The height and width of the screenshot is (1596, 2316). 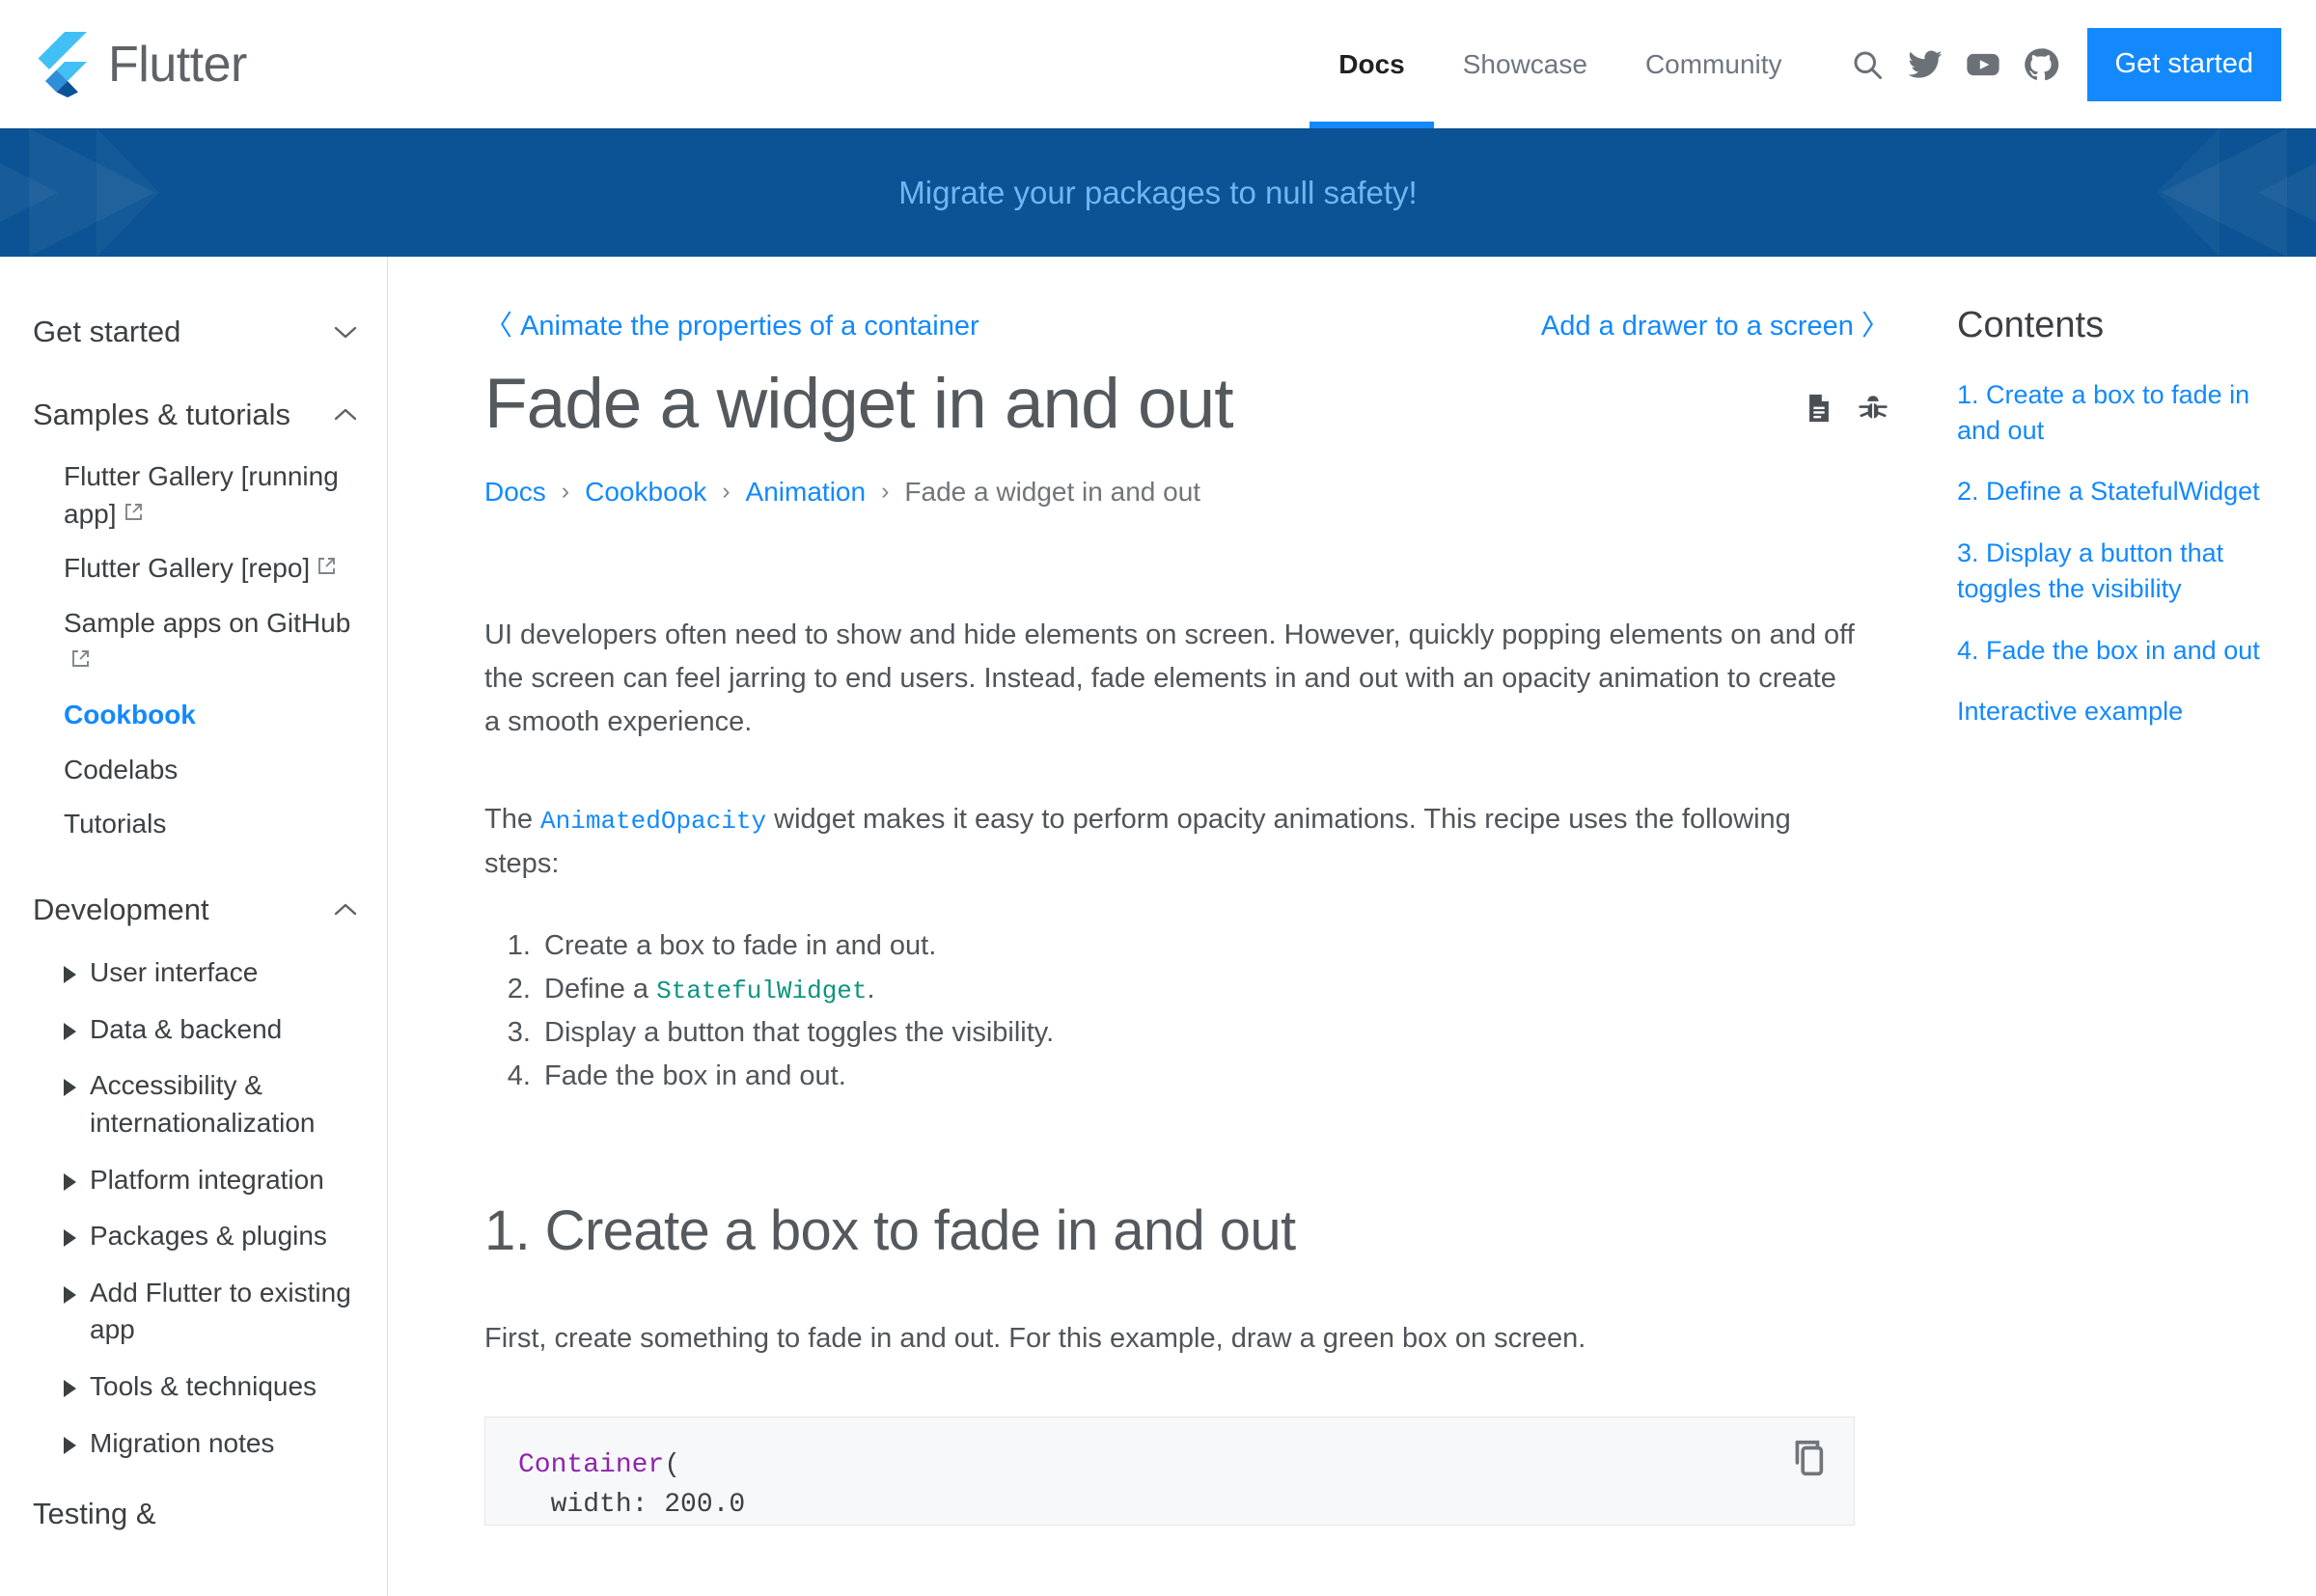 What do you see at coordinates (1052, 492) in the screenshot?
I see `breadcrumb-item-current: Fade a widget in and out` at bounding box center [1052, 492].